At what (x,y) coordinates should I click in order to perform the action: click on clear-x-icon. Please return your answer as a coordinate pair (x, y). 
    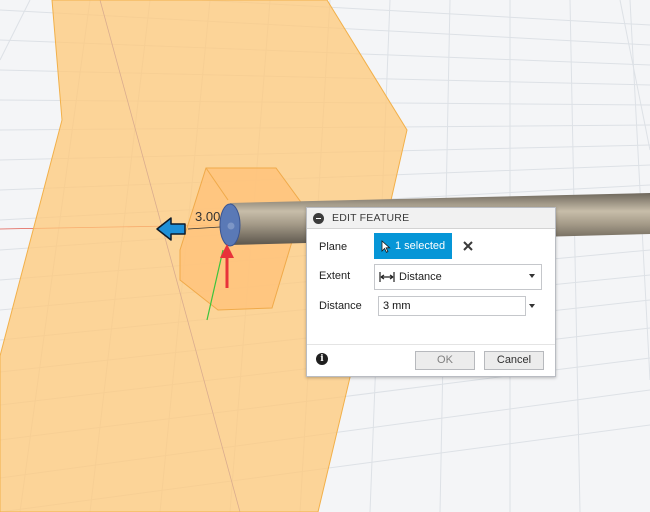
    Looking at the image, I should click on (468, 246).